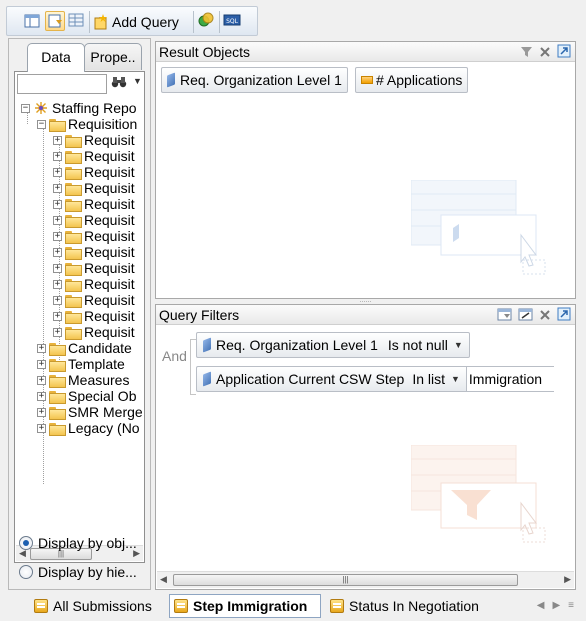  I want to click on scroll-left-icon: ◀, so click(163, 579).